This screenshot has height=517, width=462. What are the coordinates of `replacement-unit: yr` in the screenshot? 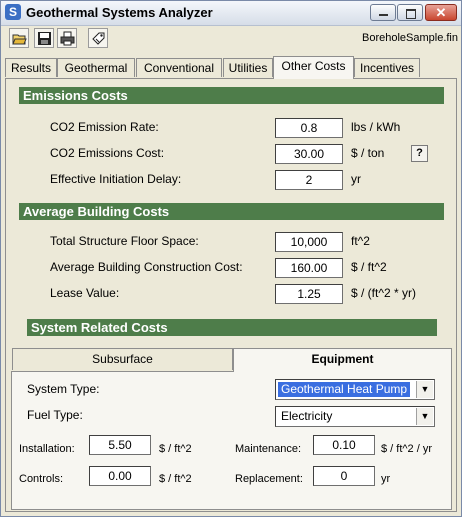 It's located at (386, 479).